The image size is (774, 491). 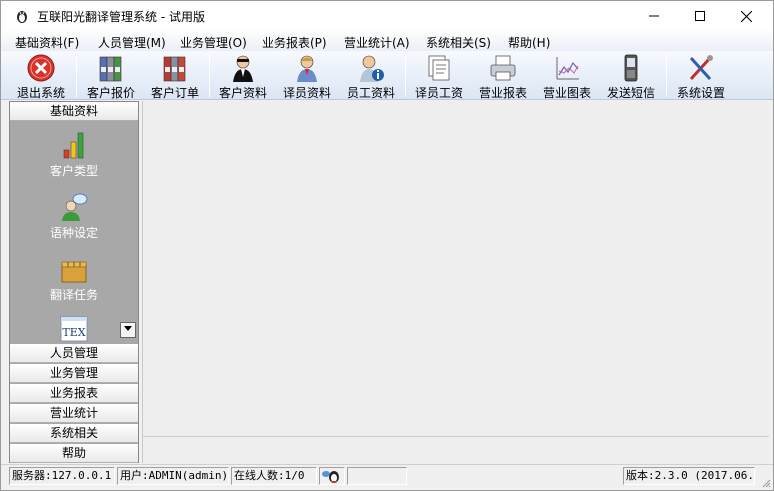 What do you see at coordinates (566, 93) in the screenshot?
I see `business-chart-label: 营业图表` at bounding box center [566, 93].